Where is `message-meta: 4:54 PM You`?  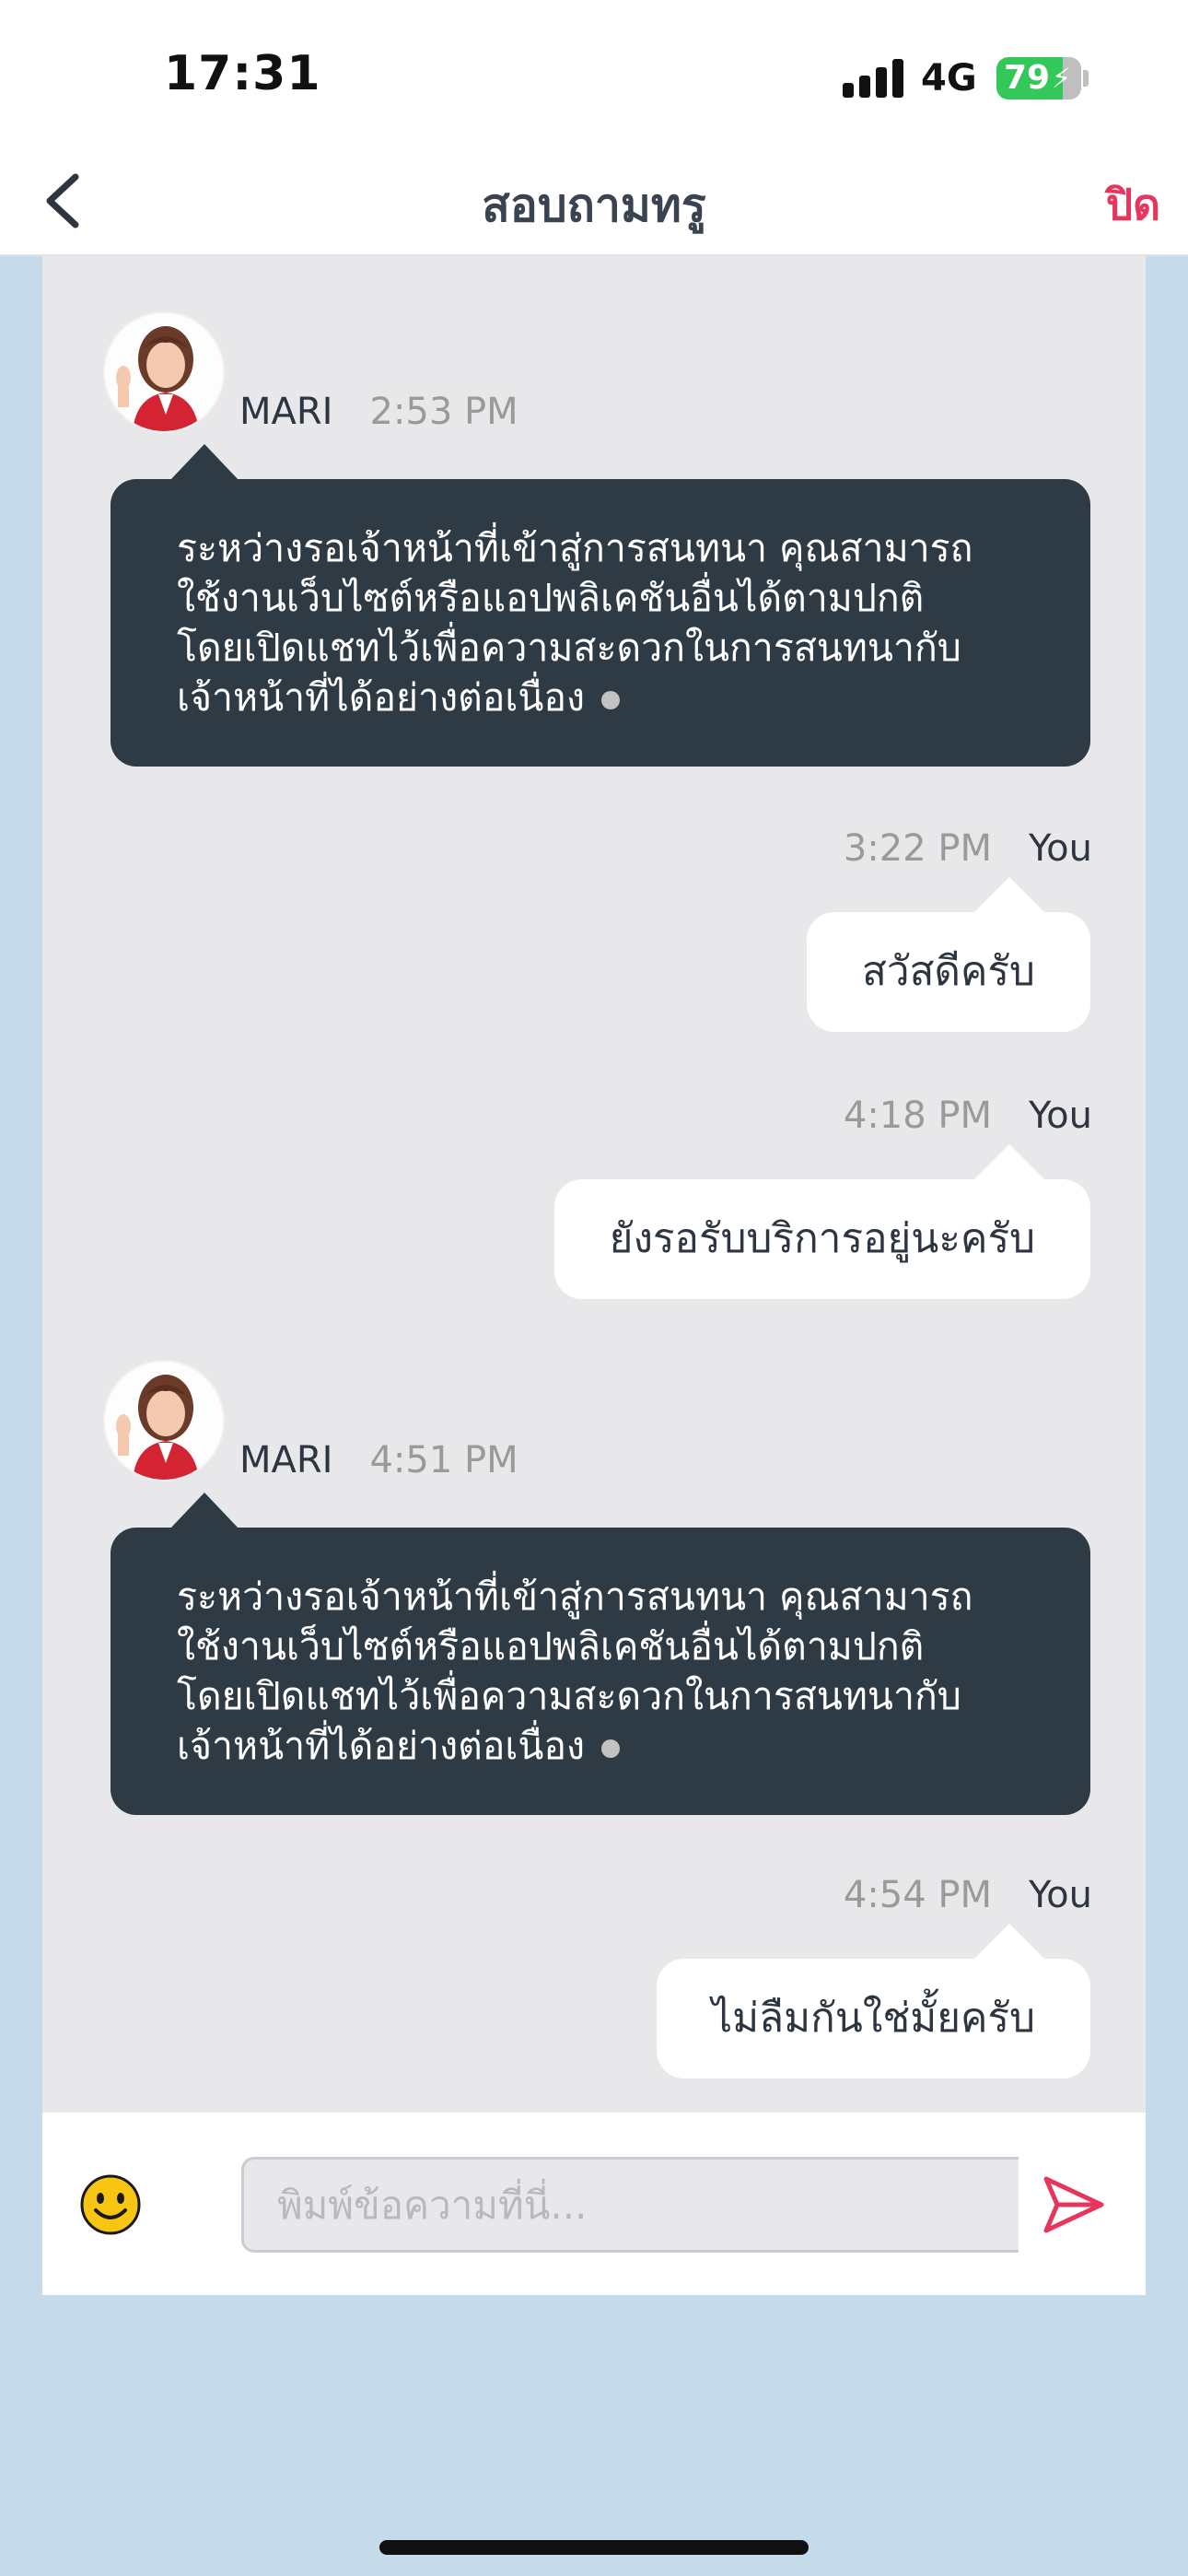
message-meta: 4:54 PM You is located at coordinates (968, 1895).